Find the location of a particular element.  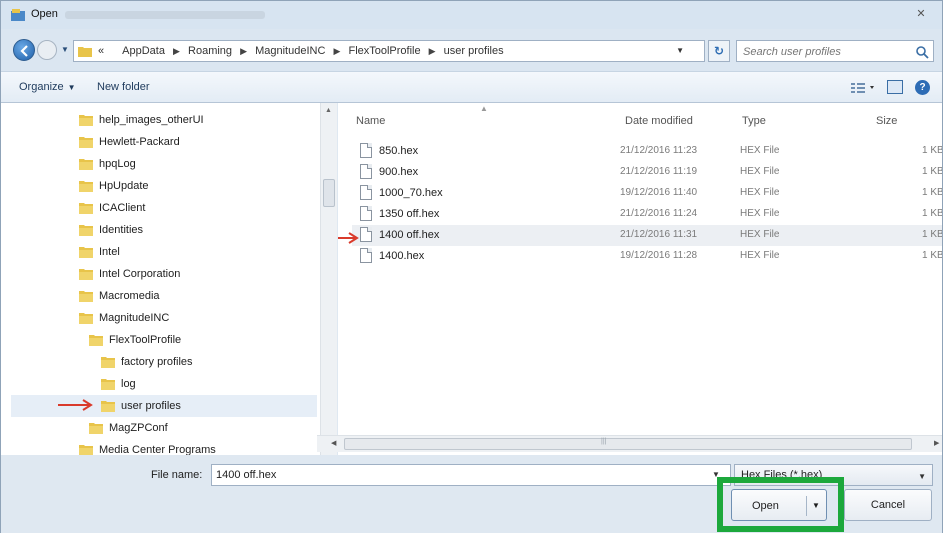

nav-item-label: Intel Corporation is located at coordinates (140, 274).